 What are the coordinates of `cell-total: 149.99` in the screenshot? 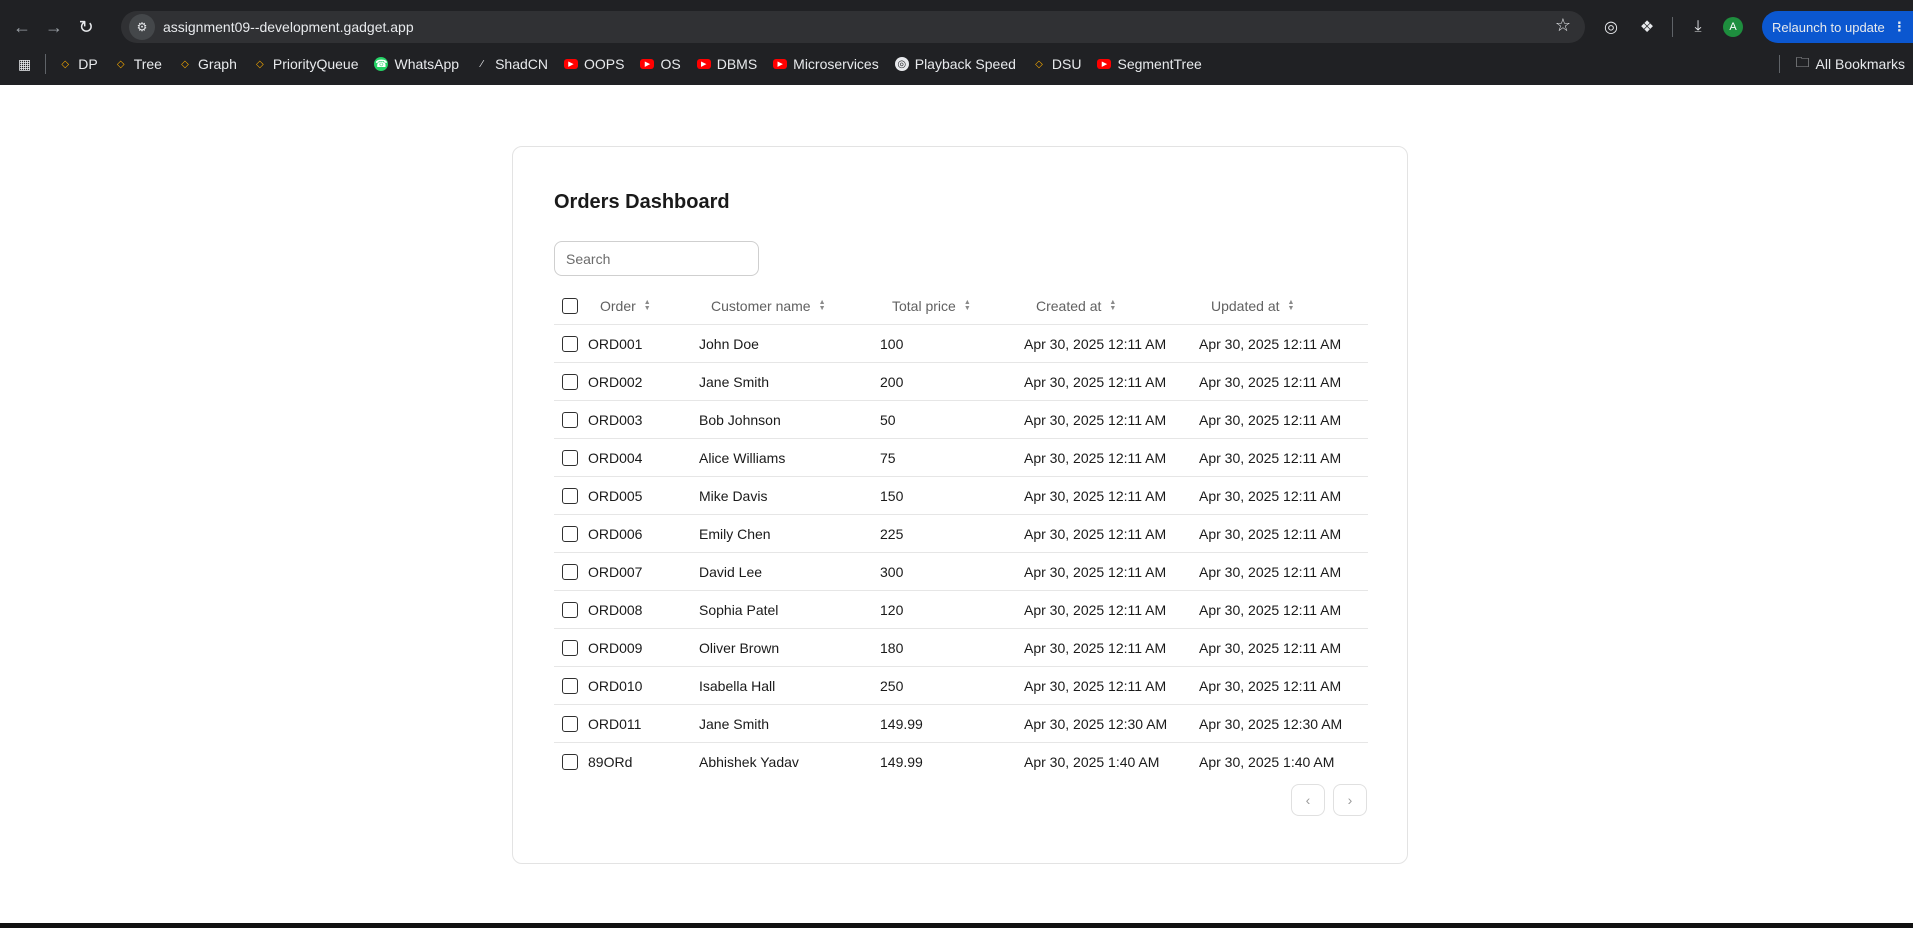 It's located at (901, 723).